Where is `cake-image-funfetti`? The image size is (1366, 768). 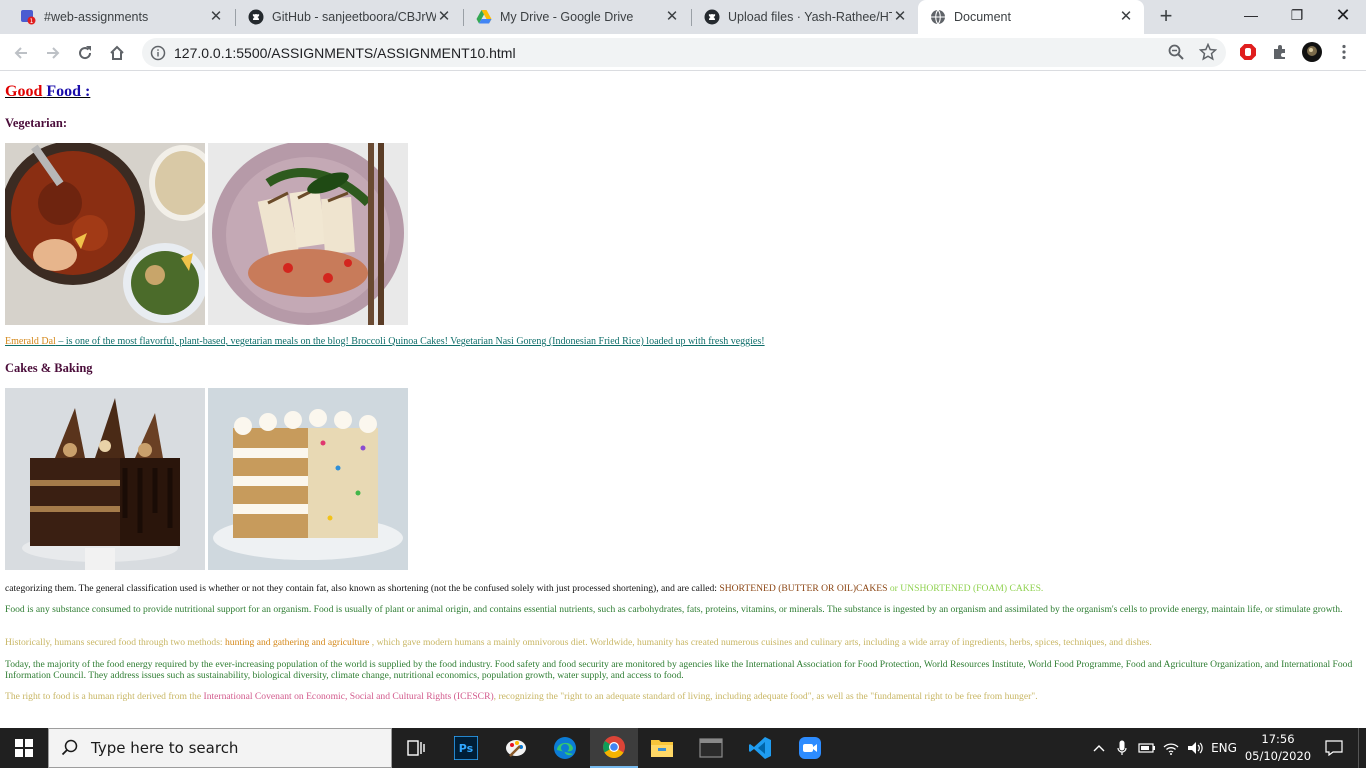 cake-image-funfetti is located at coordinates (308, 479).